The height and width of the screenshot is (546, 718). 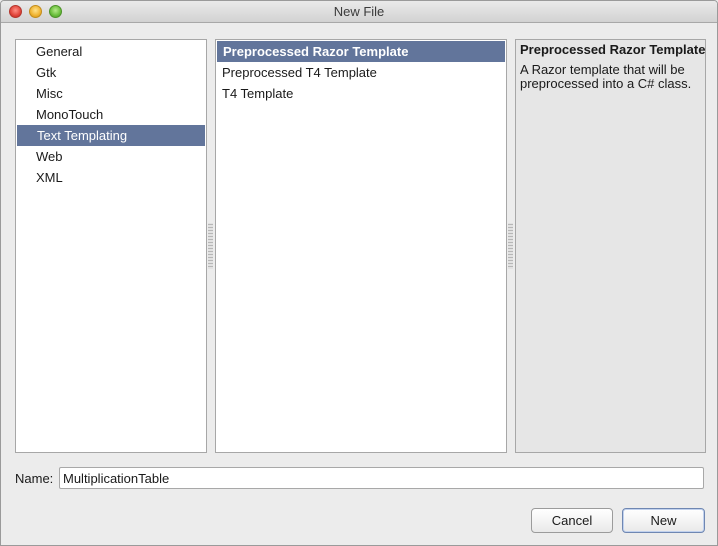 I want to click on cancel-button: Cancel, so click(x=572, y=520).